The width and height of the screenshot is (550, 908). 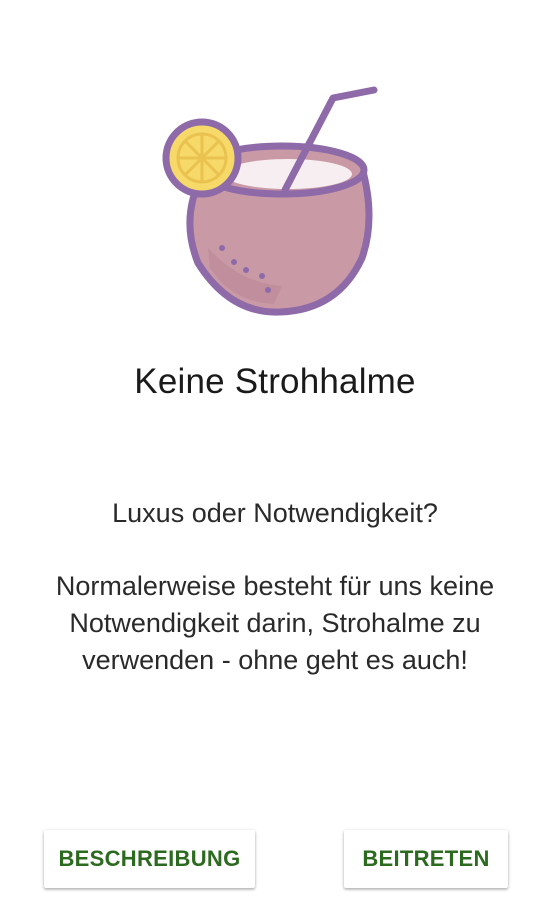 I want to click on join-button: BEITRETEN, so click(x=426, y=859).